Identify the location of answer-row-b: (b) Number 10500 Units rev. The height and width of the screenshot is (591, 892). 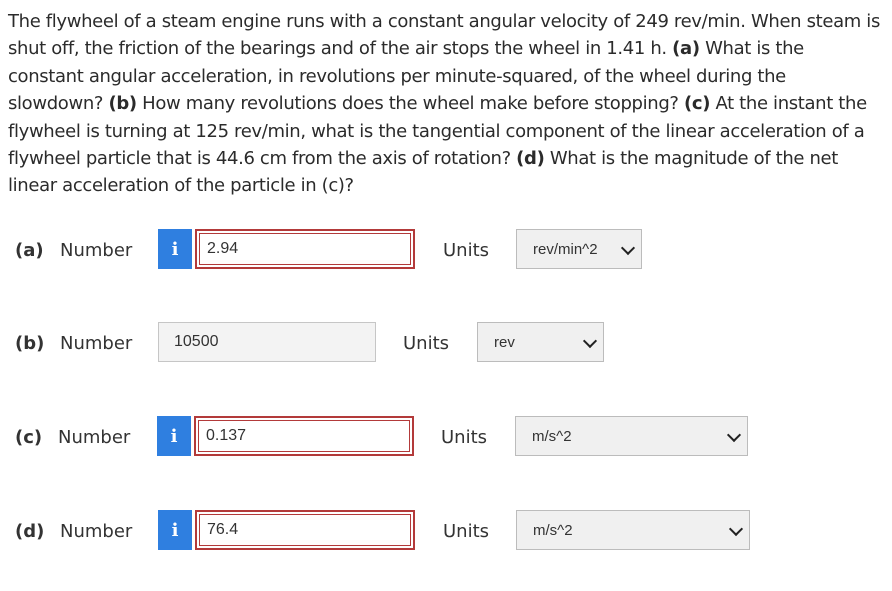
(446, 344).